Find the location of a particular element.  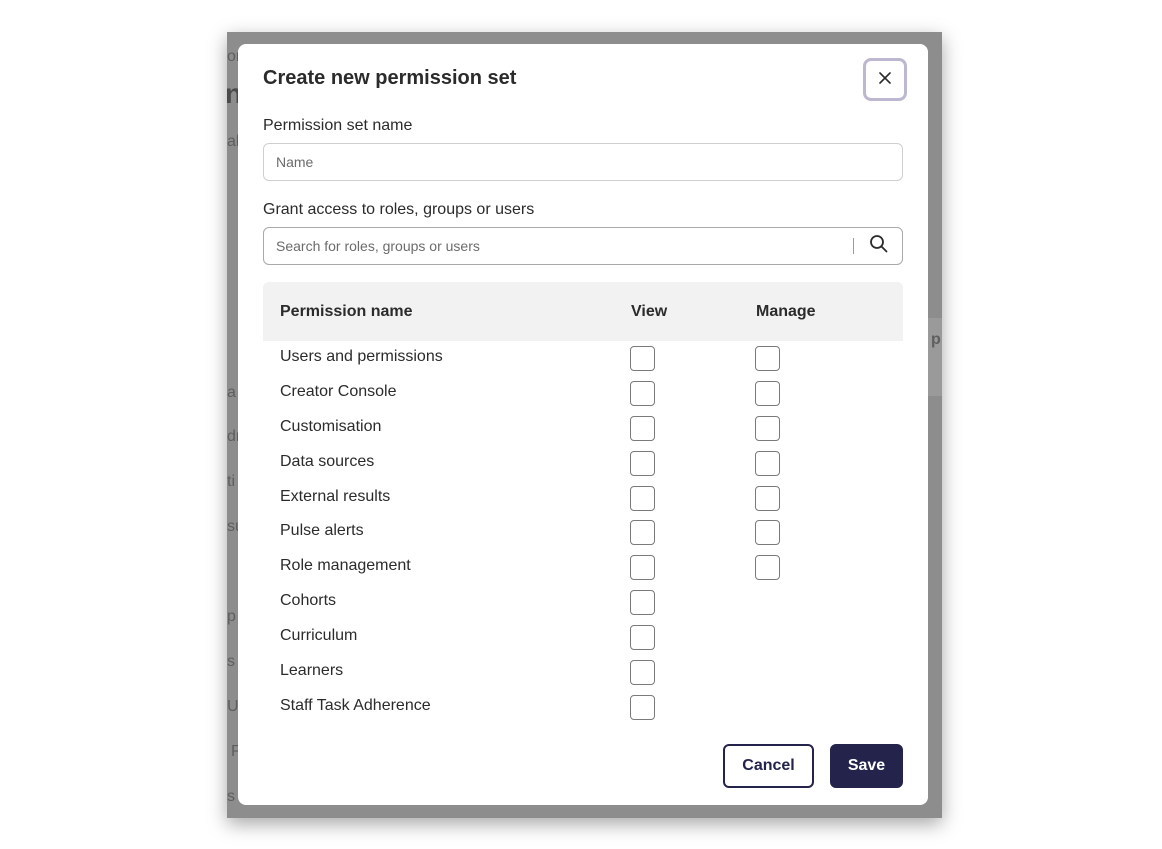

grant-access-search-input is located at coordinates (583, 246).